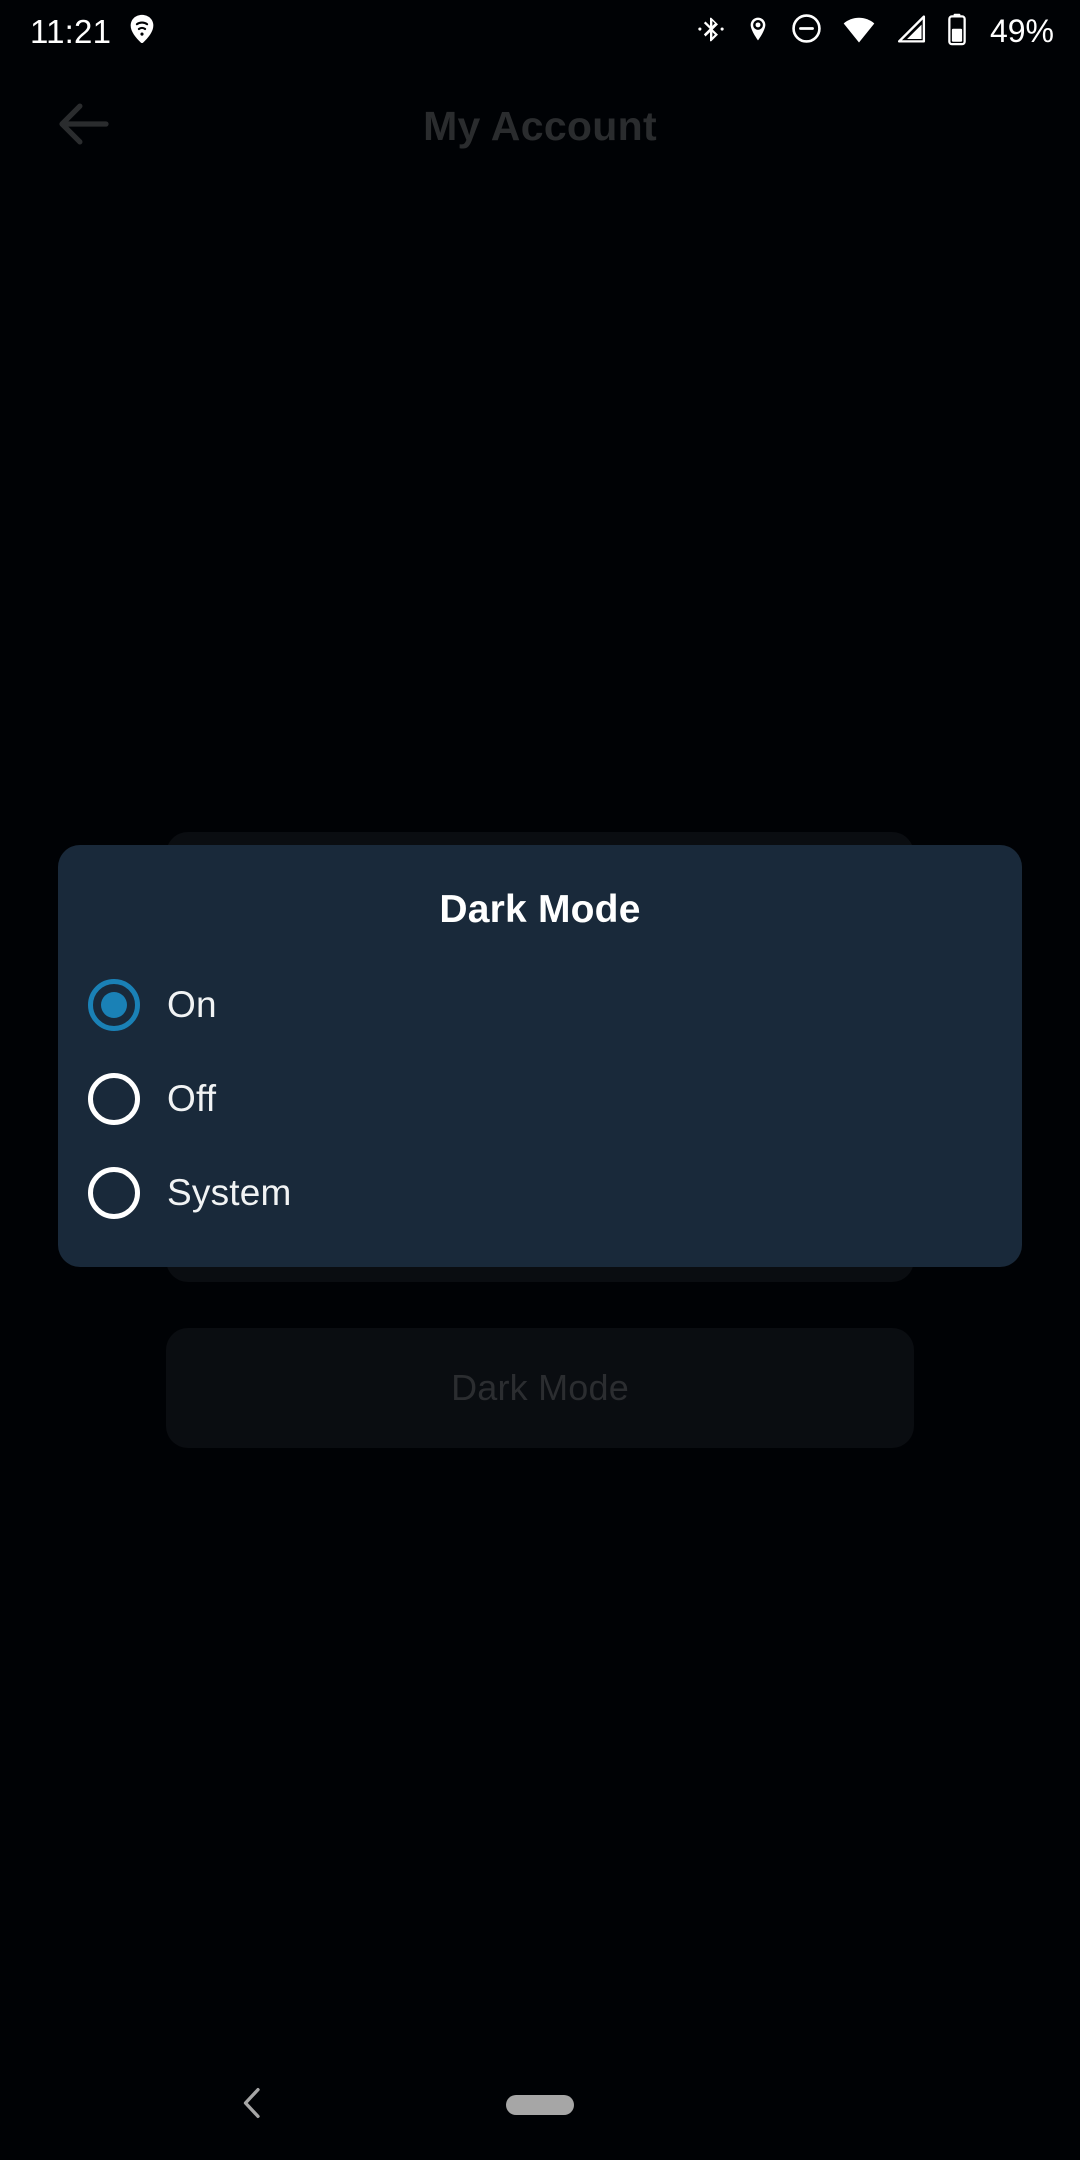 The width and height of the screenshot is (1080, 2160). I want to click on battery-percent-label: 49%, so click(1021, 31).